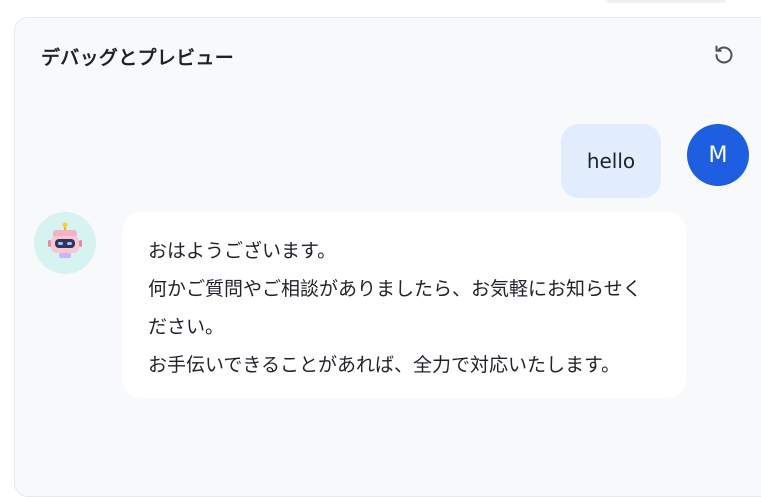 This screenshot has height=497, width=761. Describe the element at coordinates (138, 58) in the screenshot. I see `panel-title: デバッグとプレビュー` at that location.